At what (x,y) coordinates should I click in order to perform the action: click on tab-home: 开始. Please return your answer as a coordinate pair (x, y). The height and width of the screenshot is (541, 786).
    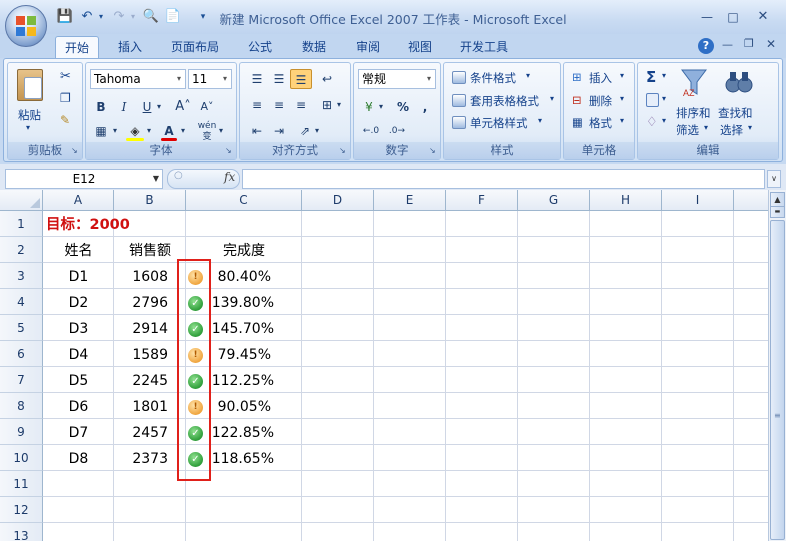
    Looking at the image, I should click on (77, 47).